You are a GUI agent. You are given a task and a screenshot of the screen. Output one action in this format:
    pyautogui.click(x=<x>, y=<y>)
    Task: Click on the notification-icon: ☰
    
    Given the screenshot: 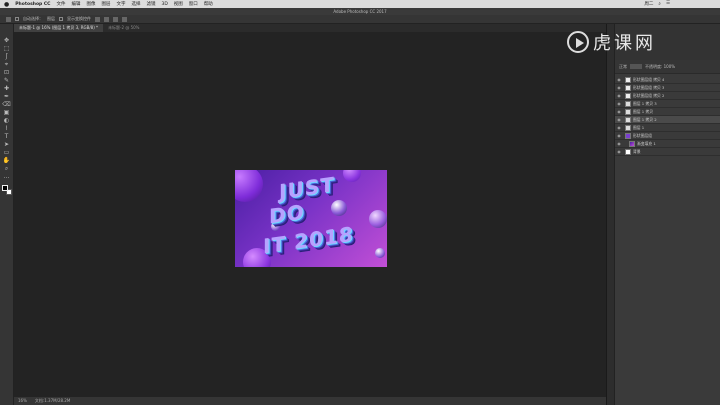 What is the action you would take?
    pyautogui.click(x=668, y=4)
    